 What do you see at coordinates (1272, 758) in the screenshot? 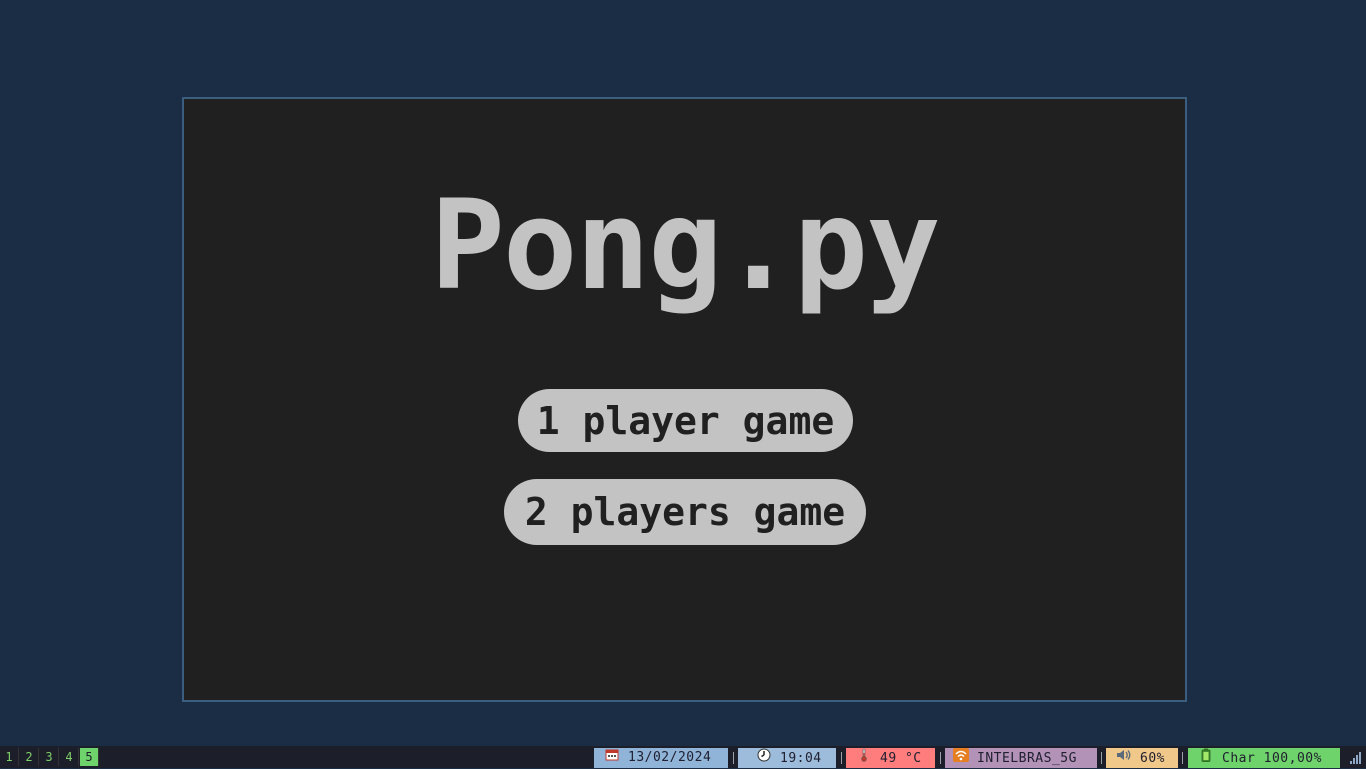
I see `battery-text: Char 100,00%` at bounding box center [1272, 758].